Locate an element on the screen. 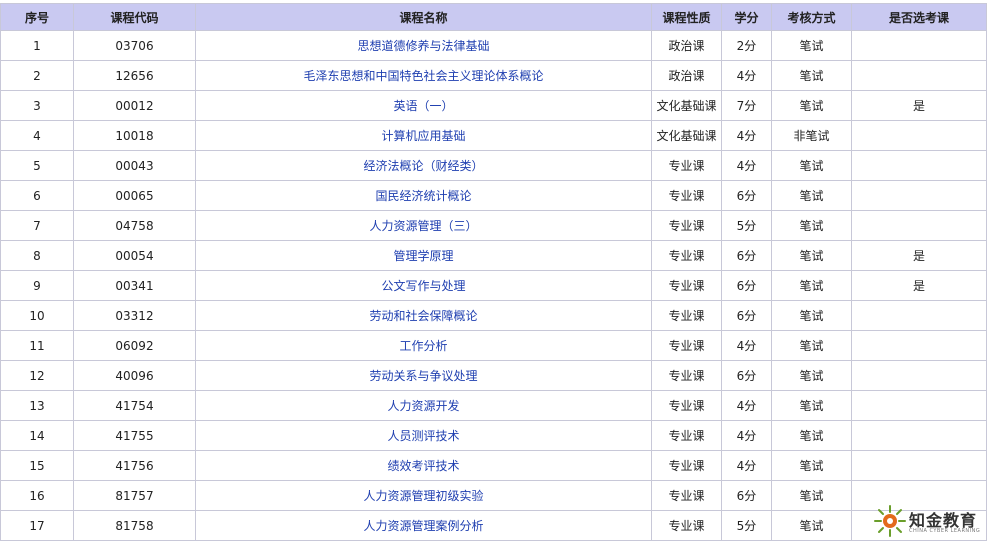 The image size is (987, 541). table-row: 4 10018 计算机应用基础 文化基础课 4分 非笔试 is located at coordinates (493, 135).